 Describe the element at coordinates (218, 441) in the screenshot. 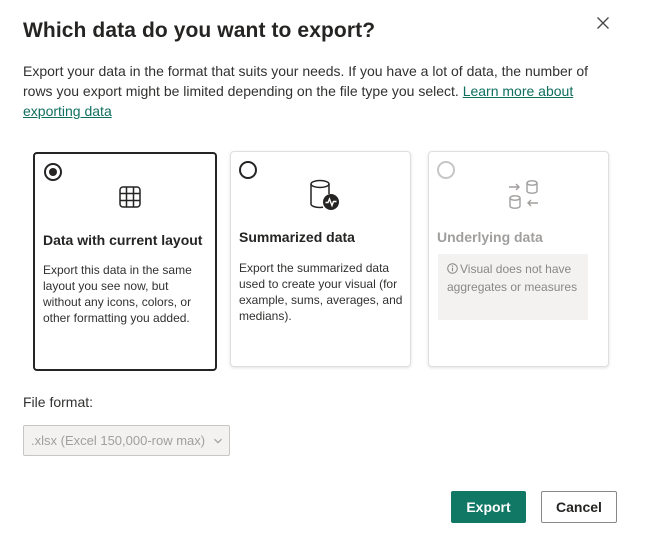

I see `chevron-down-icon` at that location.